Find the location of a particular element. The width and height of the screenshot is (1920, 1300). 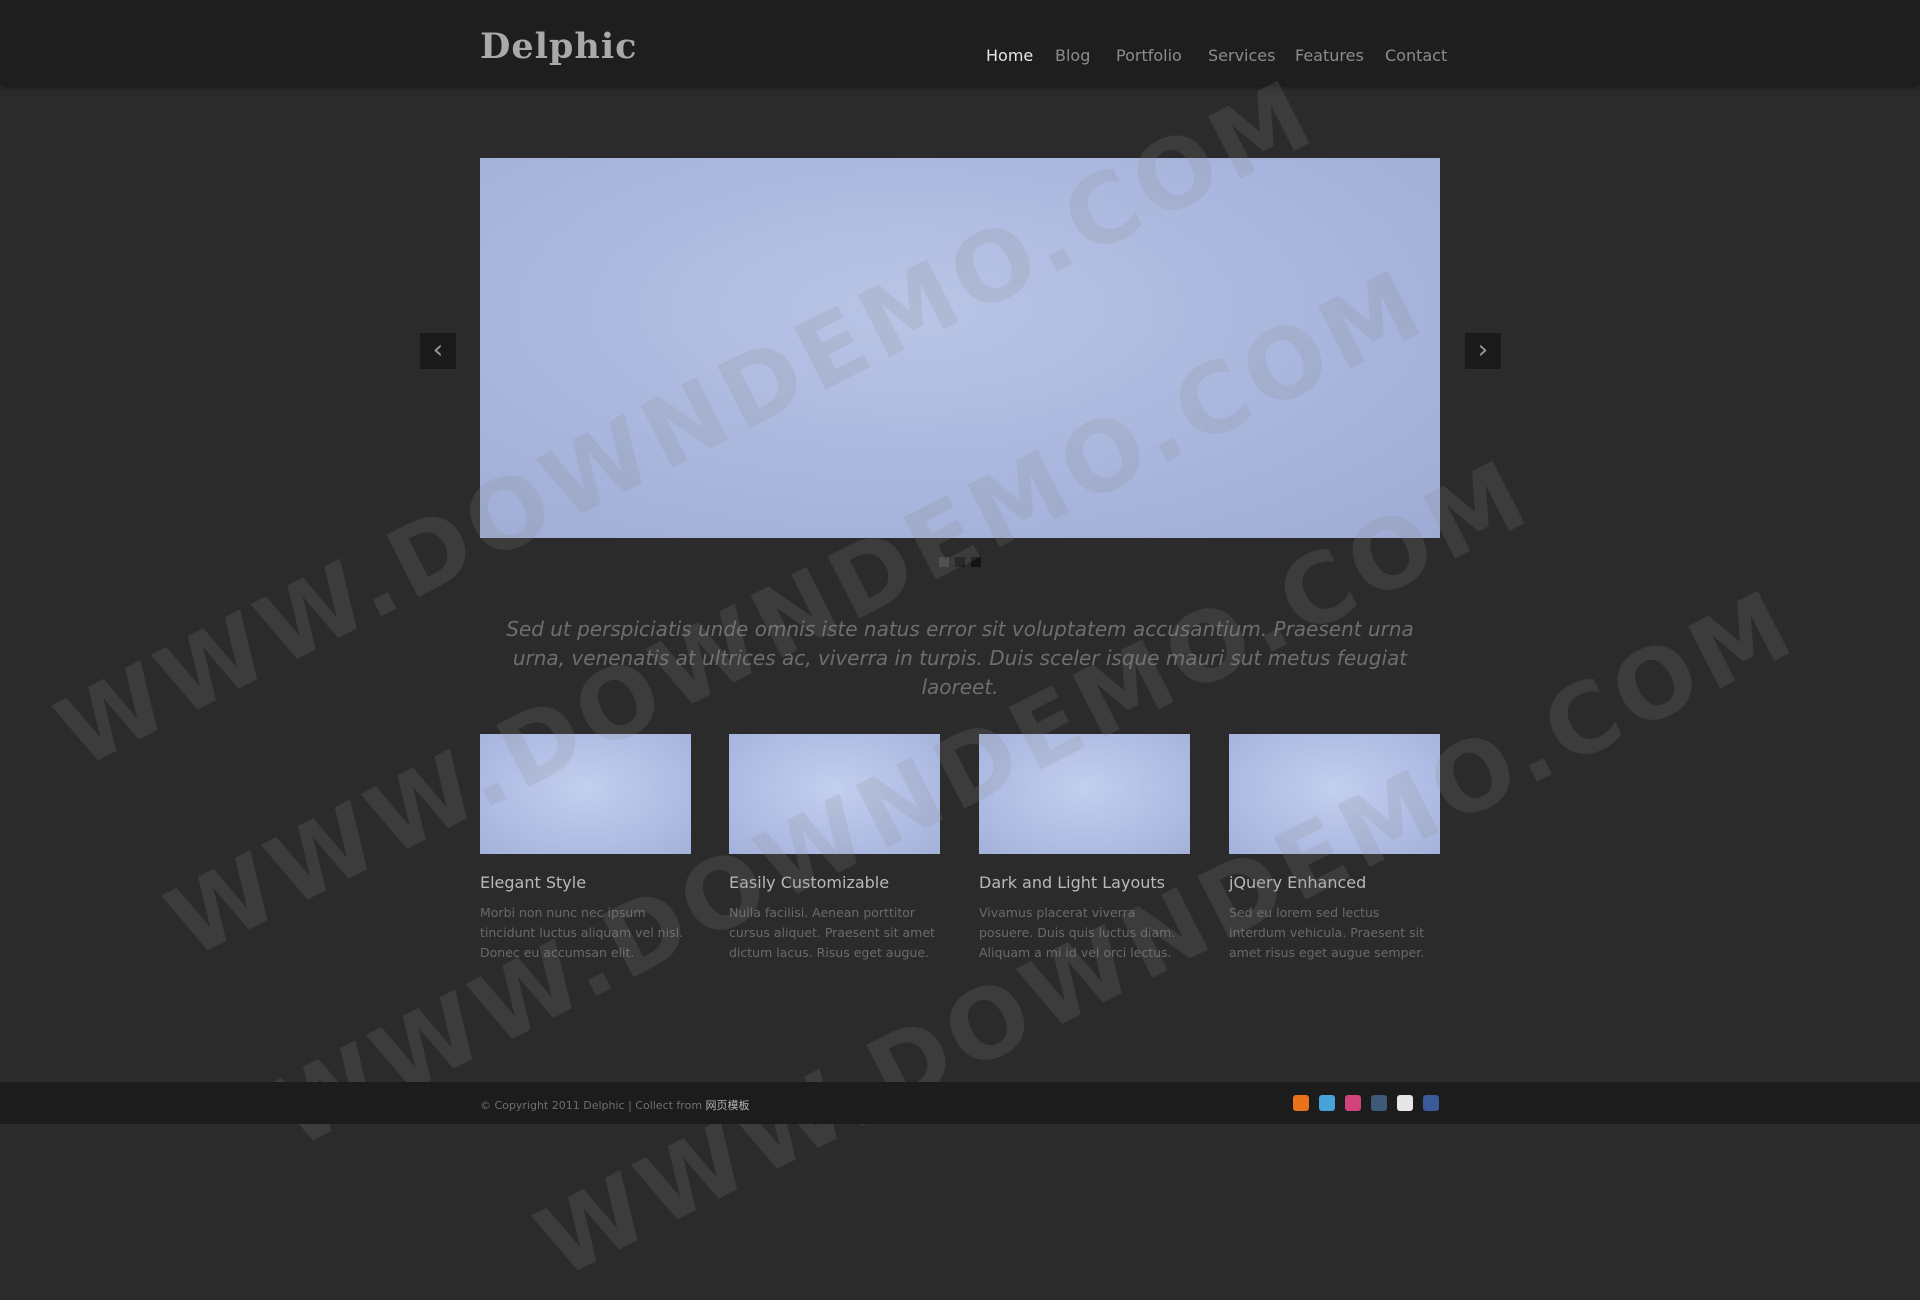

chevron-right-icon: › is located at coordinates (1483, 350).